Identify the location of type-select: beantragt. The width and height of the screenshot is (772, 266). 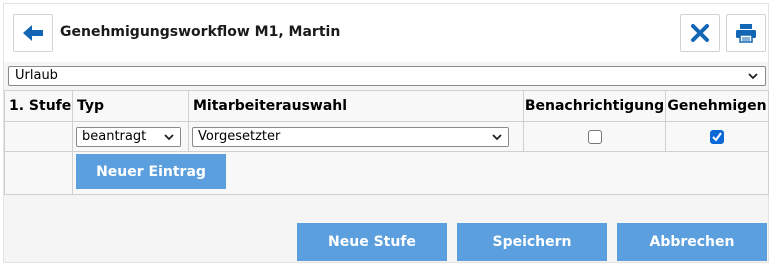
(128, 136).